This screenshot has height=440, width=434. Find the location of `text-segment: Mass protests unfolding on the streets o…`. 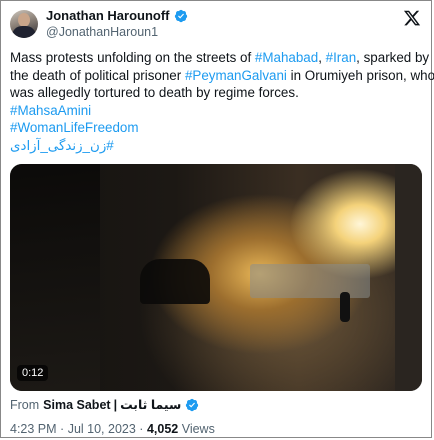

text-segment: Mass protests unfolding on the streets o… is located at coordinates (132, 57).